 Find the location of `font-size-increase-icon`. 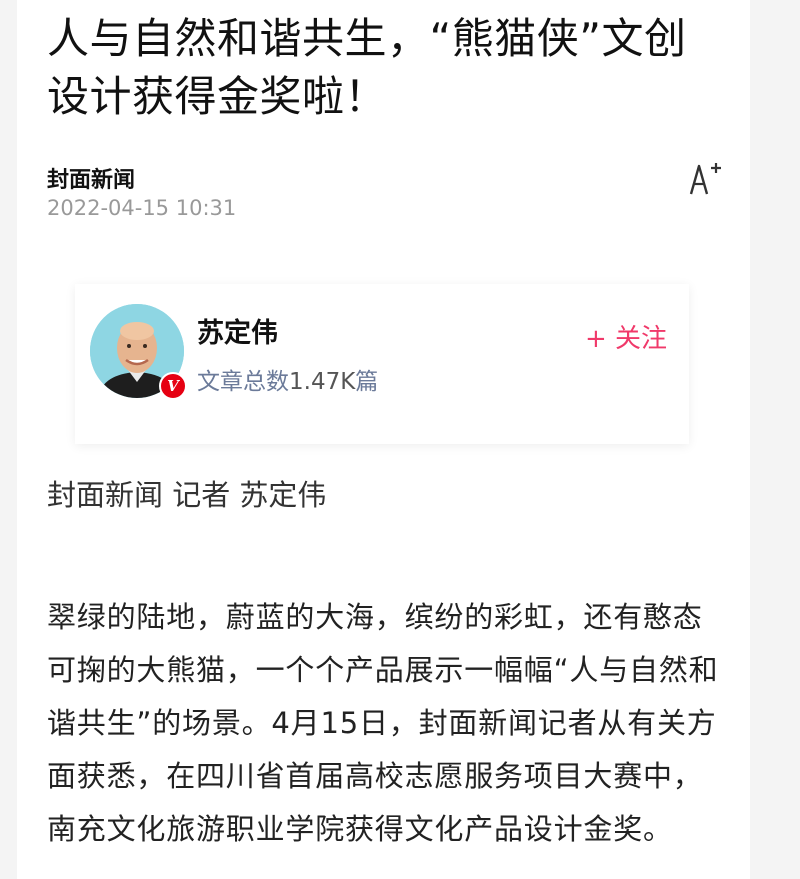

font-size-increase-icon is located at coordinates (705, 179).